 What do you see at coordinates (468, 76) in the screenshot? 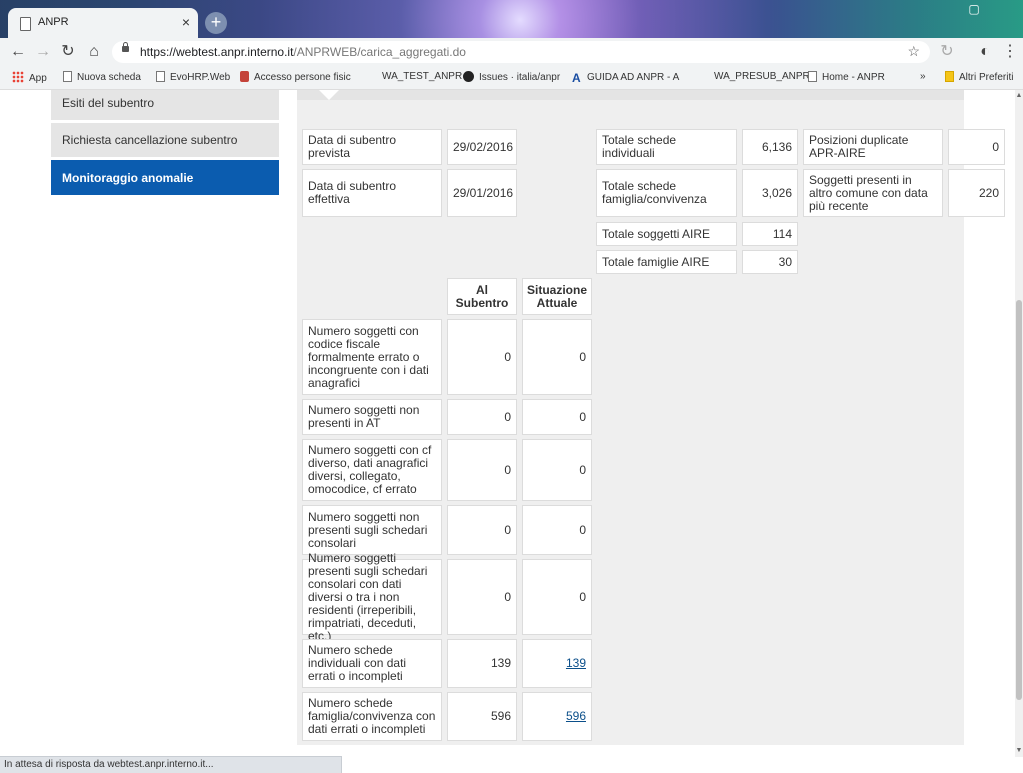
I see `github-icon` at bounding box center [468, 76].